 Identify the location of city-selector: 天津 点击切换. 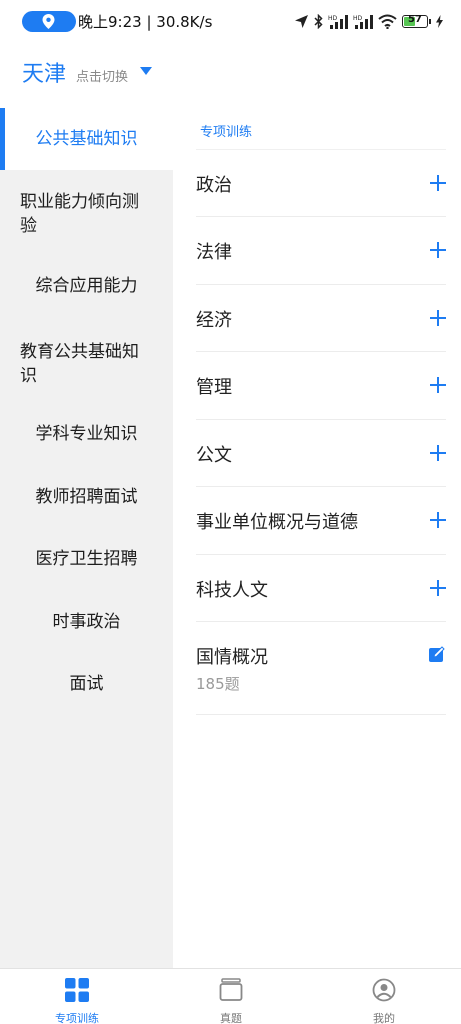
(75, 72).